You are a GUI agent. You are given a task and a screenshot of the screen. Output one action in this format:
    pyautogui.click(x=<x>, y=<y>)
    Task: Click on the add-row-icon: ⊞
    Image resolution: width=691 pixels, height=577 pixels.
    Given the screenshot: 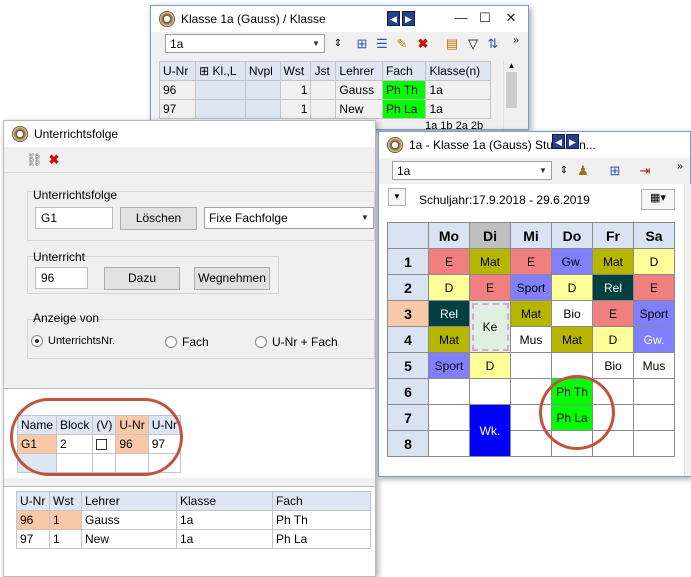 What is the action you would take?
    pyautogui.click(x=362, y=44)
    